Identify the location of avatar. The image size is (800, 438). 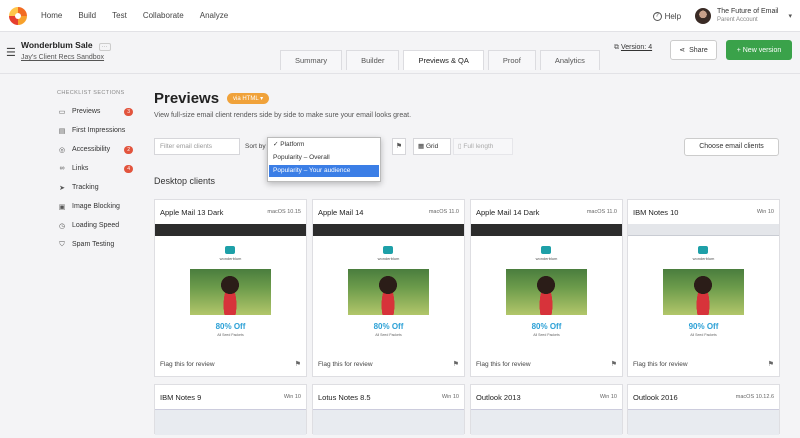
(703, 16).